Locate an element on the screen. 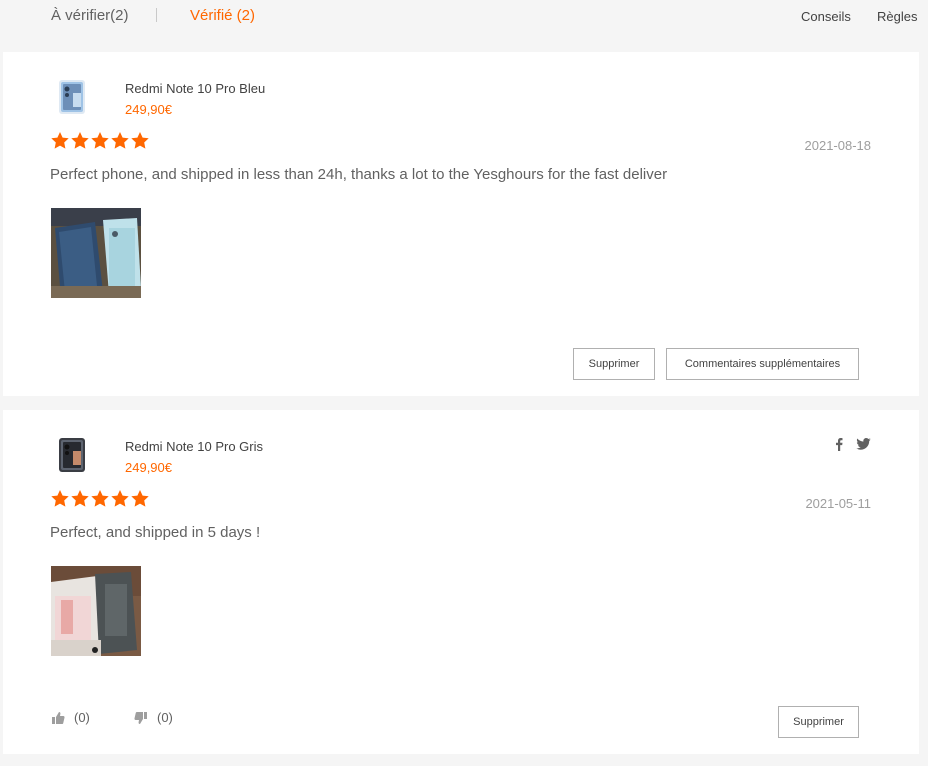 The image size is (928, 766). additional-comments-button: Commentaires supplémentaires is located at coordinates (762, 364).